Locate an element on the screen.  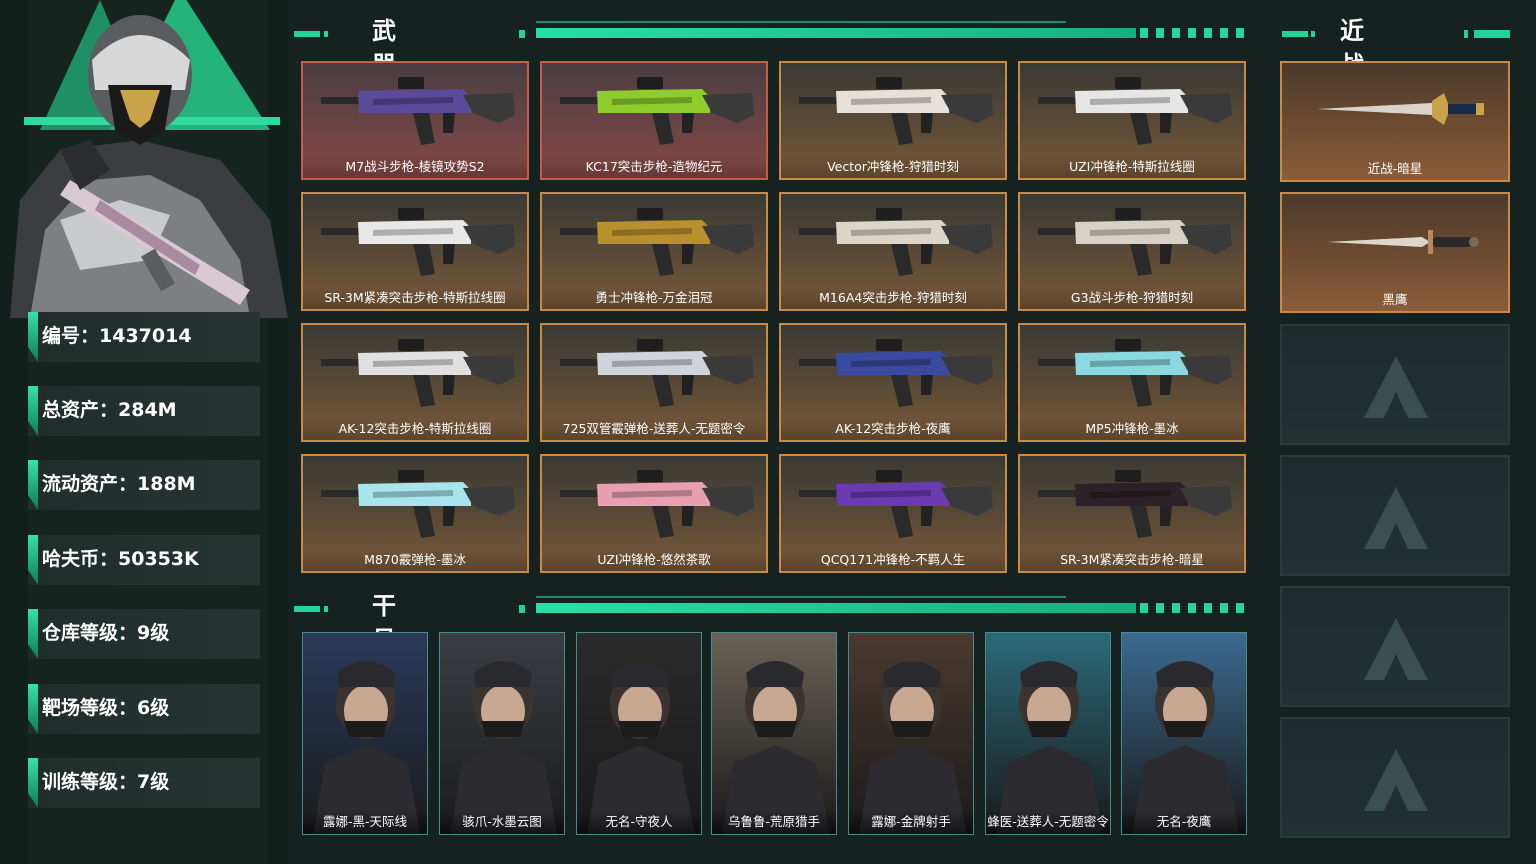
weapon-card: UZI冲锋枪-悠然茶歌 is located at coordinates (654, 513).